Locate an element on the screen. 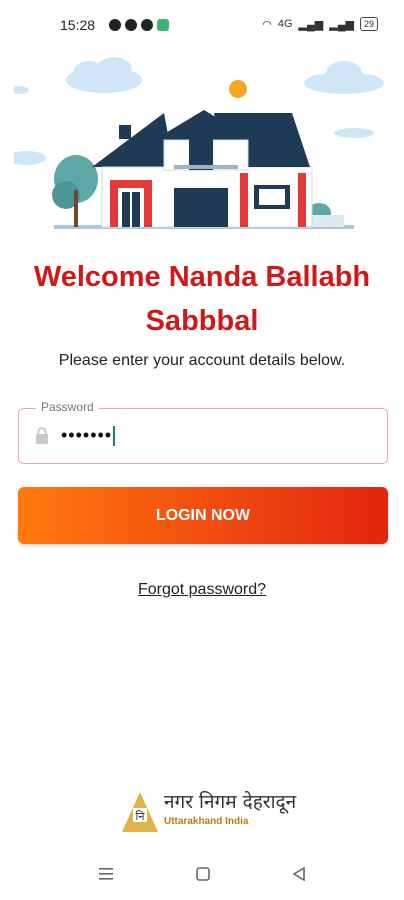 This screenshot has width=404, height=900. menu-icon is located at coordinates (106, 874).